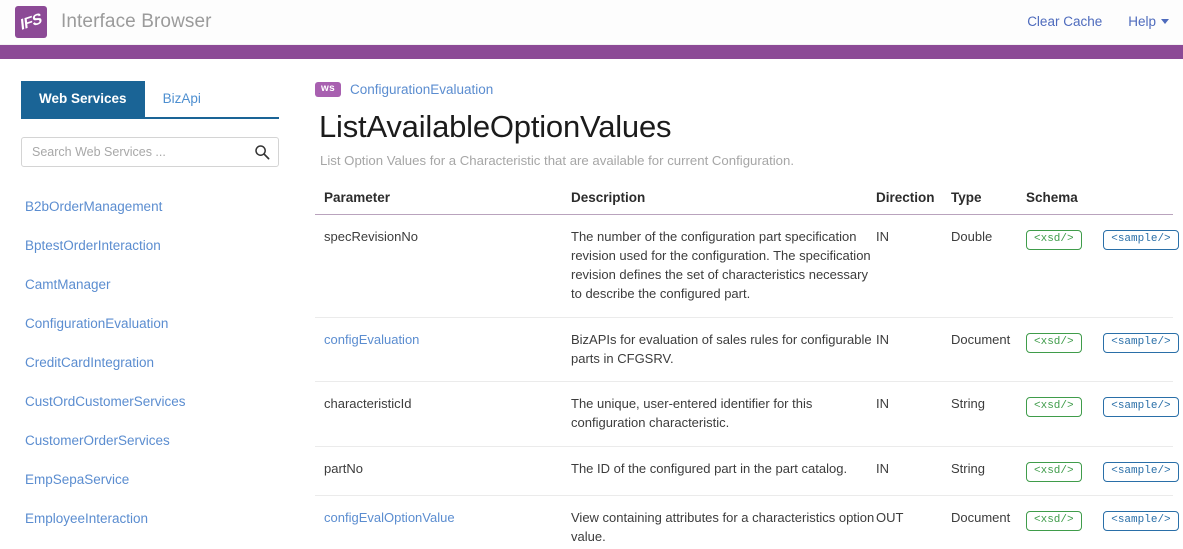  What do you see at coordinates (988, 266) in the screenshot?
I see `cell-type: Double` at bounding box center [988, 266].